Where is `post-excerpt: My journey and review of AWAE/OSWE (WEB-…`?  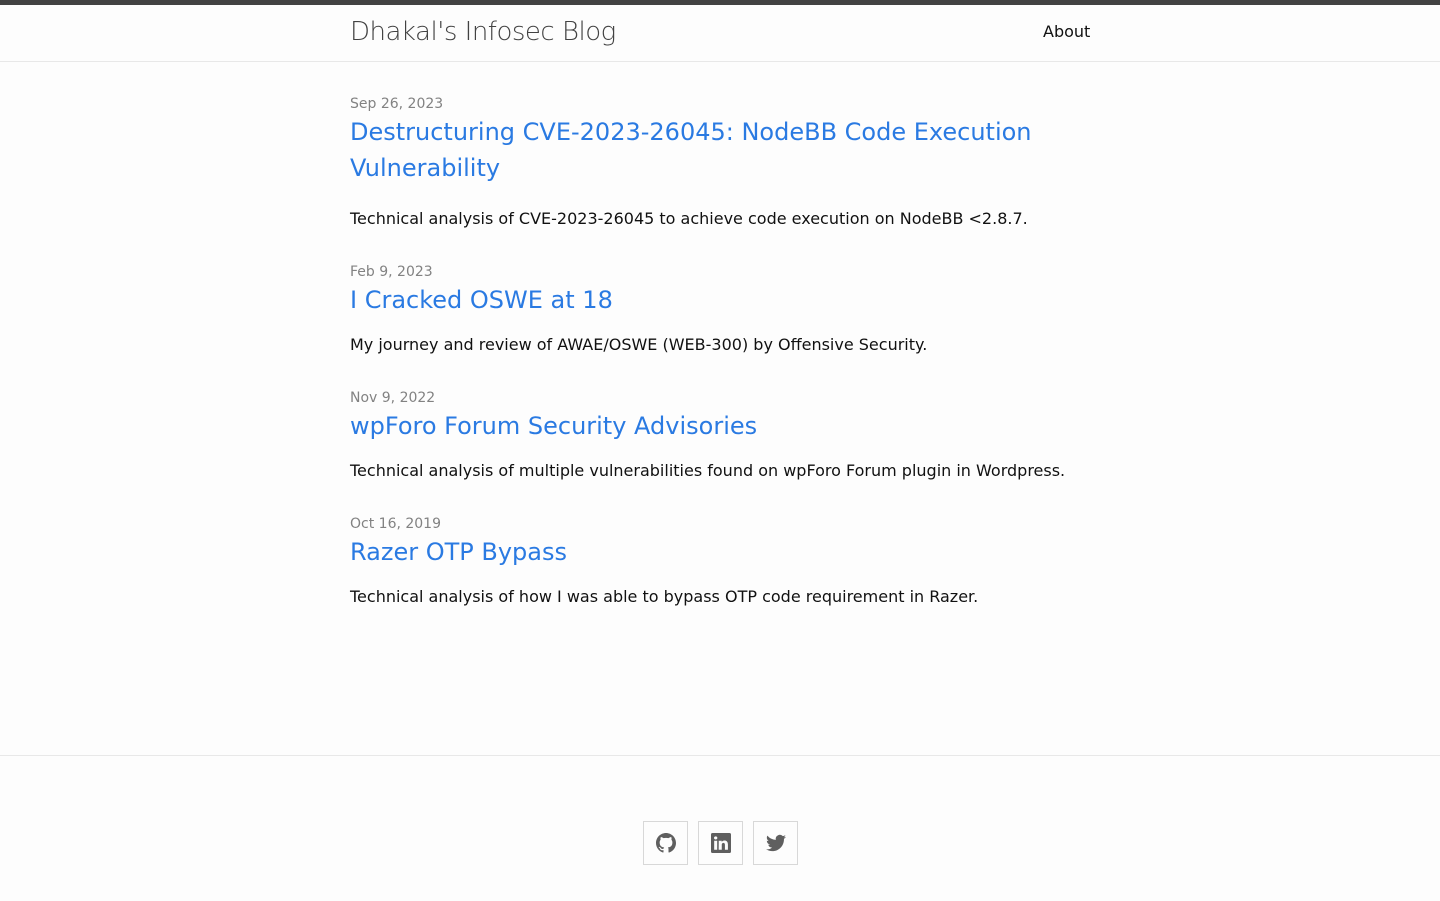
post-excerpt: My journey and review of AWAE/OSWE (WEB-… is located at coordinates (639, 344).